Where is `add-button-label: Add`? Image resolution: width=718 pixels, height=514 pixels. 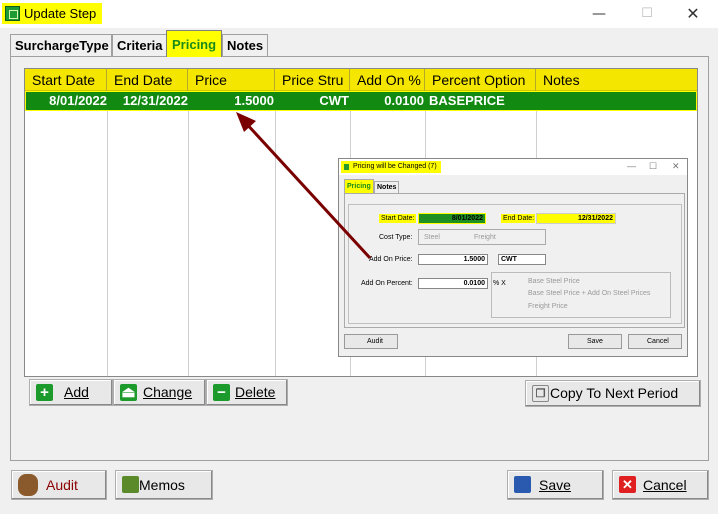
add-button-label: Add is located at coordinates (76, 392).